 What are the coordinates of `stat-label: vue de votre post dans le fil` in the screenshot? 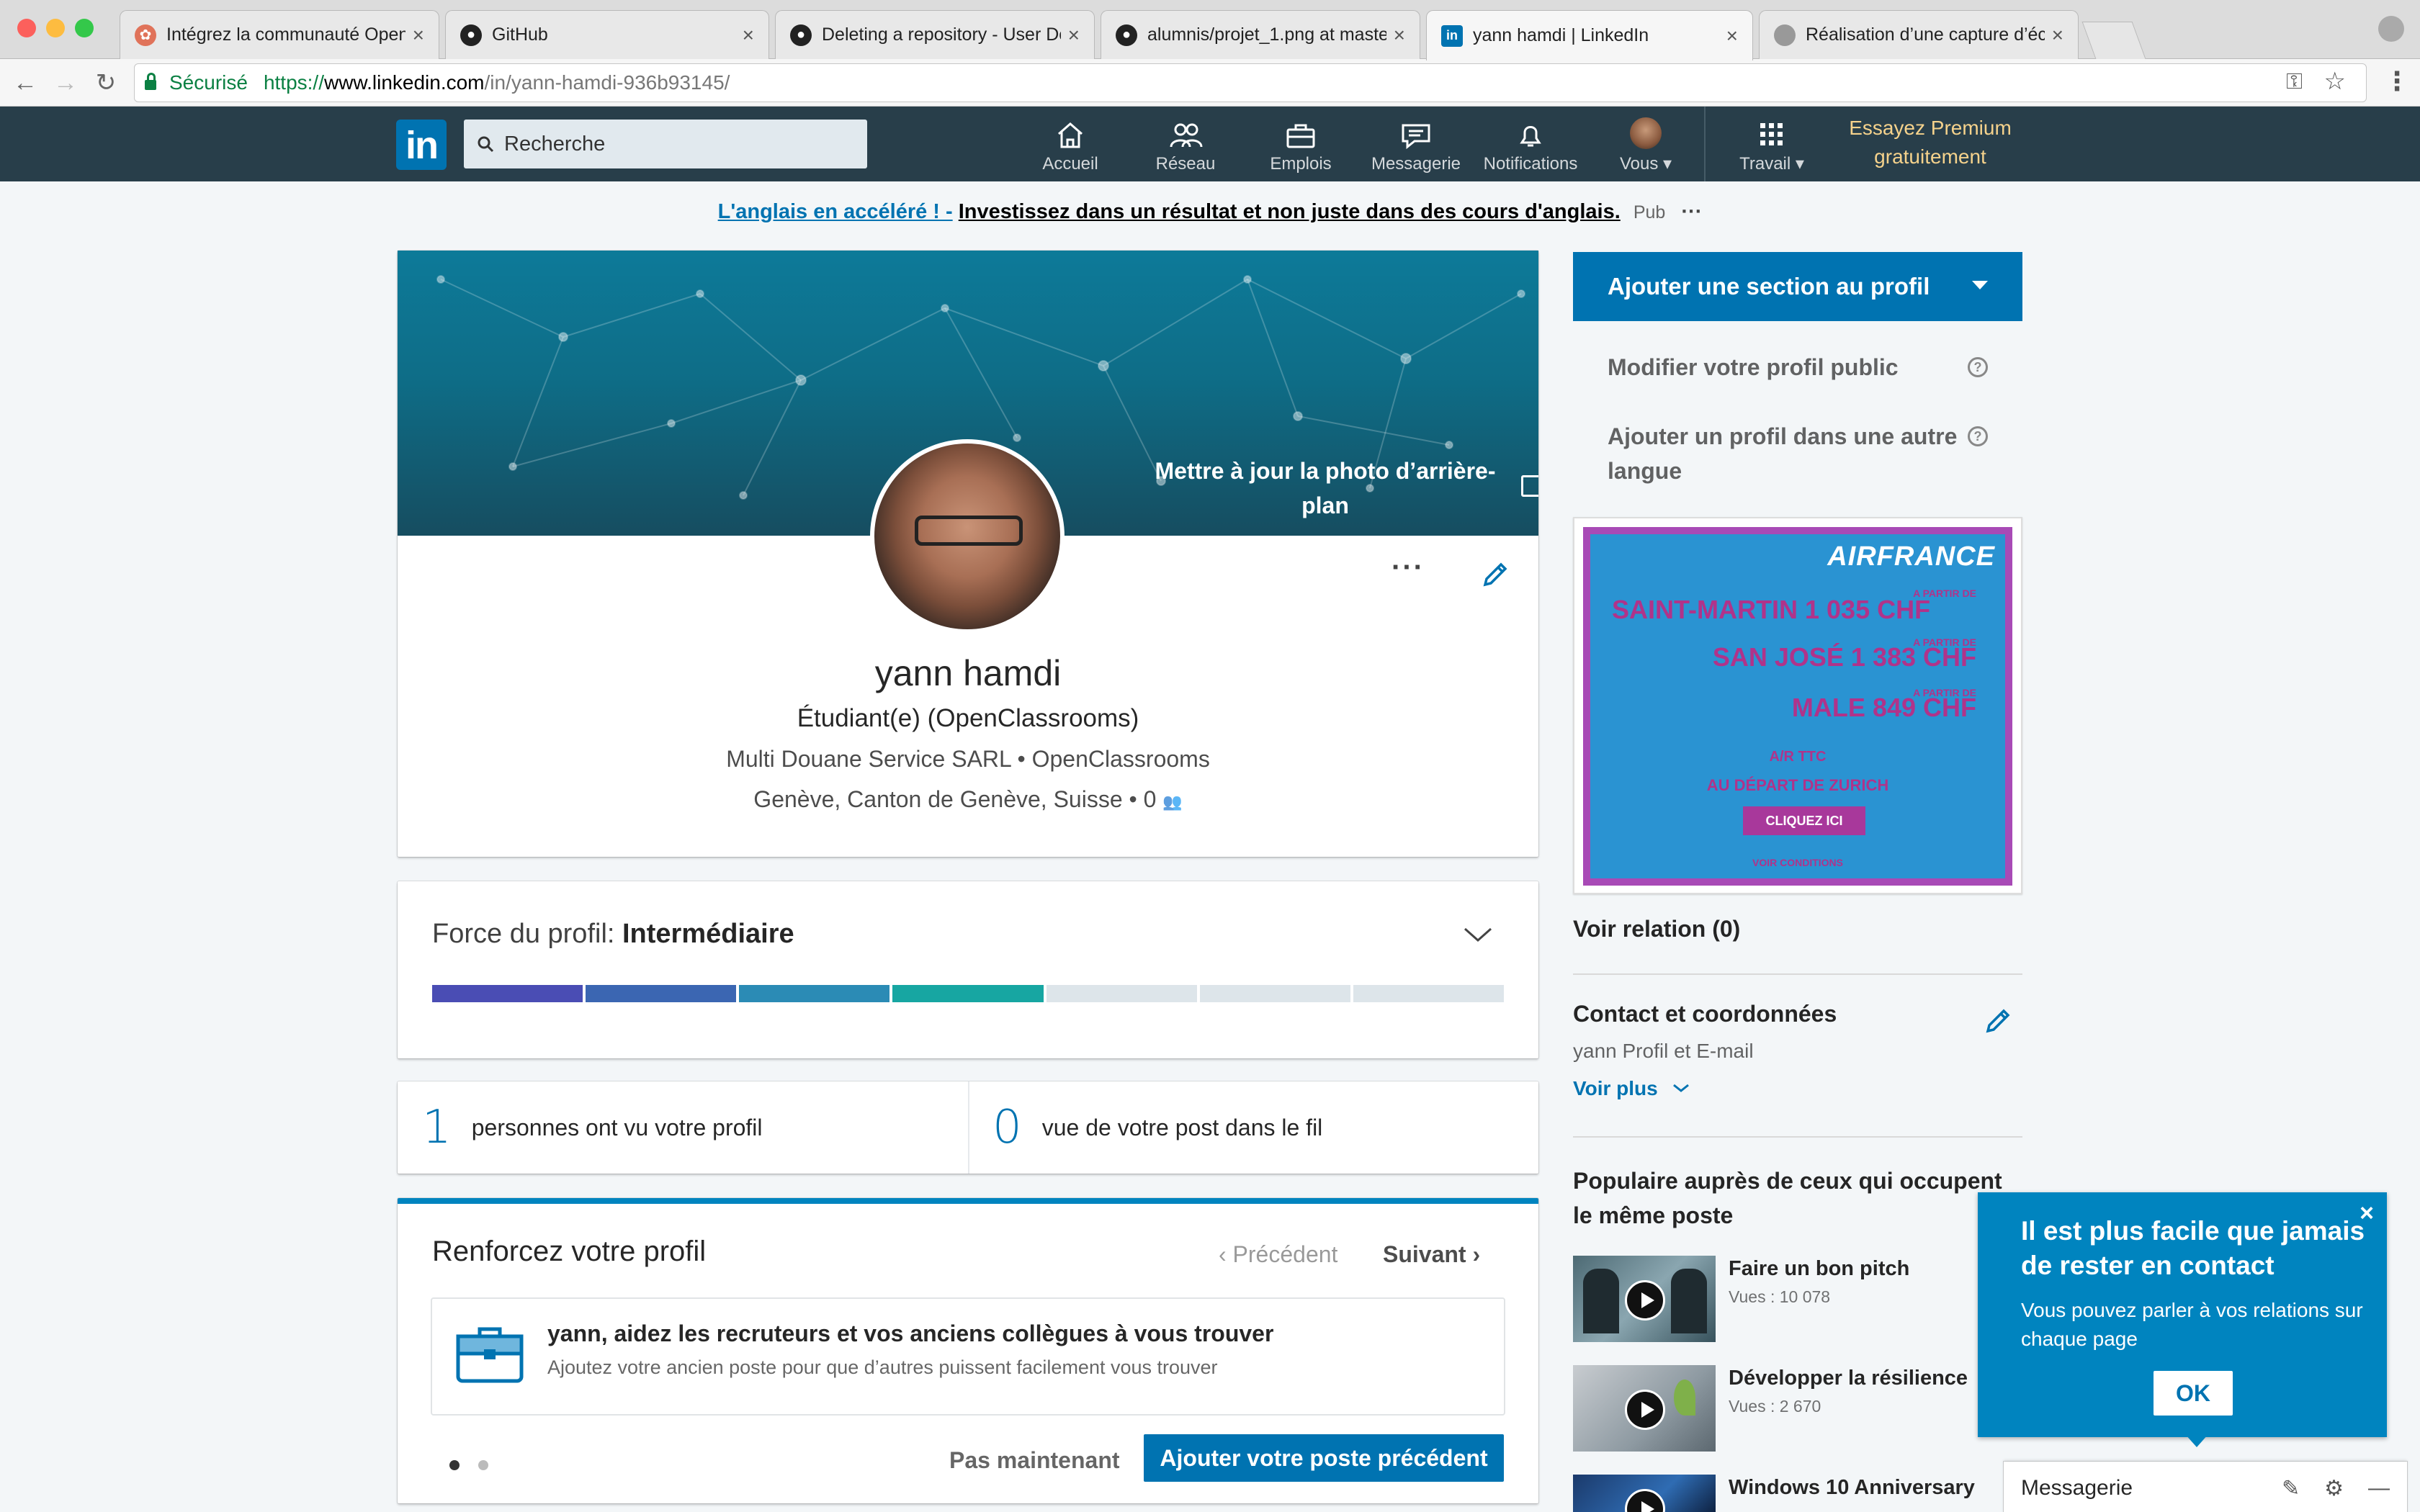 It's located at (1182, 1127).